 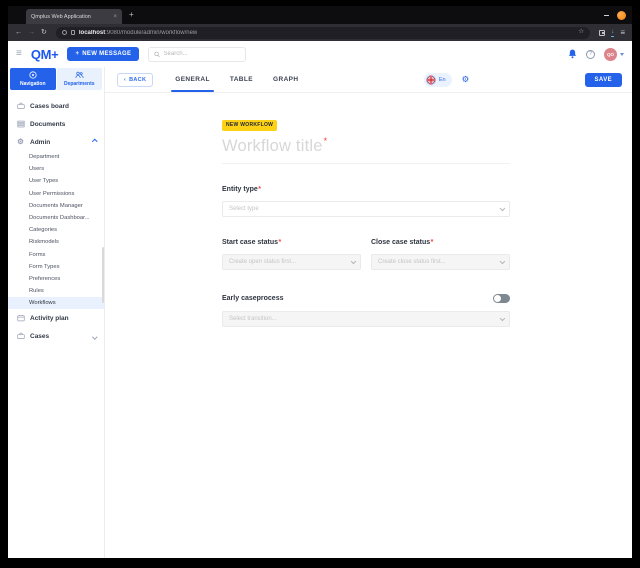 I want to click on bookmark-star-icon: ☆, so click(x=581, y=32).